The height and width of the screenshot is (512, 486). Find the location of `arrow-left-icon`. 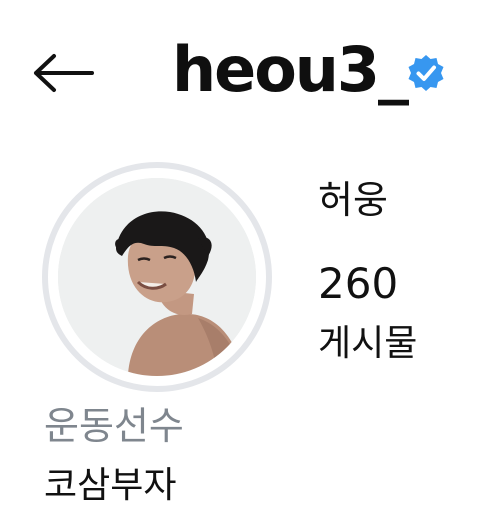

arrow-left-icon is located at coordinates (64, 73).